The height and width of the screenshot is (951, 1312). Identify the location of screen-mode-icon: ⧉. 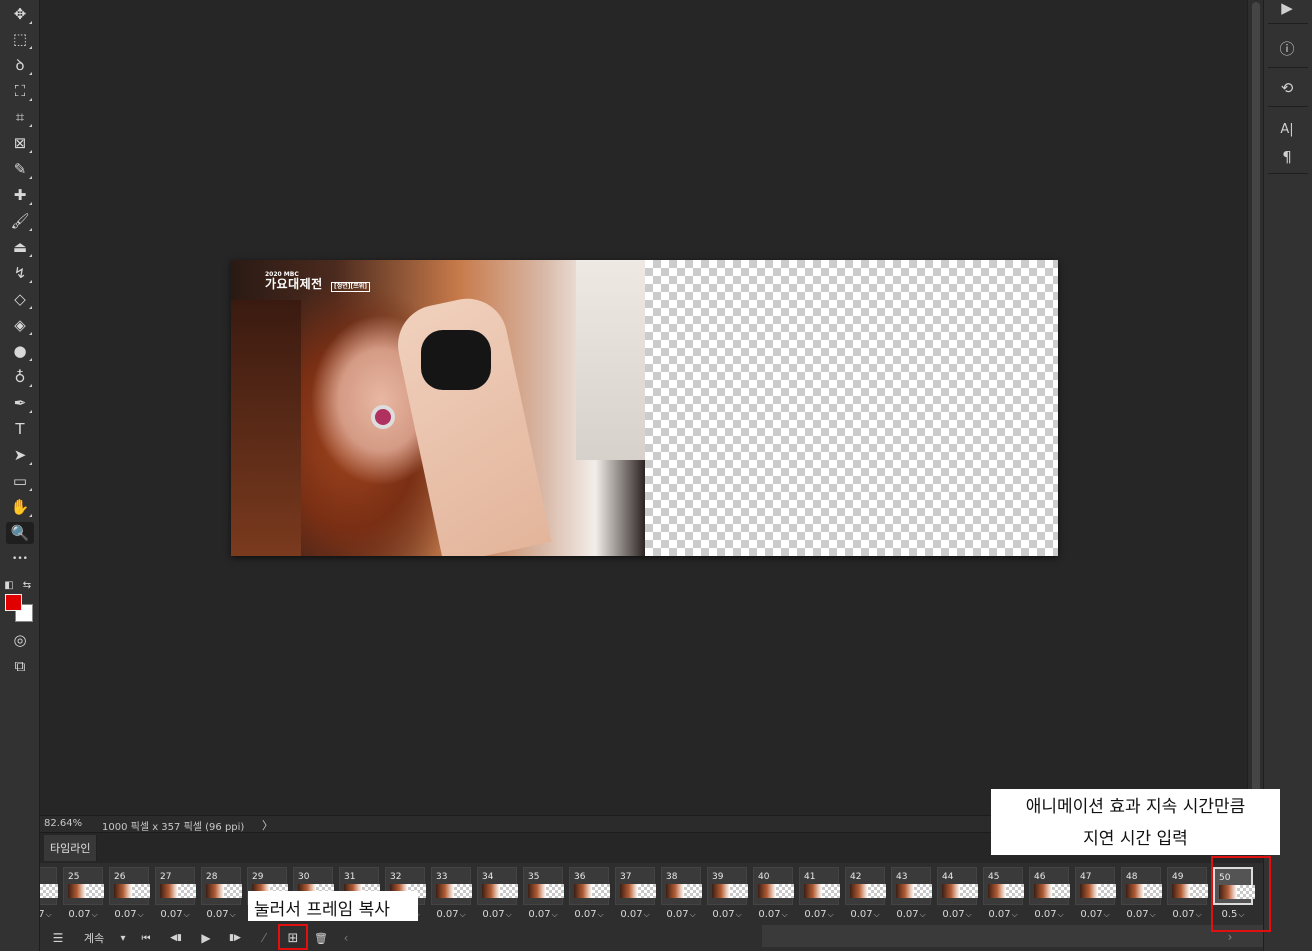
(20, 666).